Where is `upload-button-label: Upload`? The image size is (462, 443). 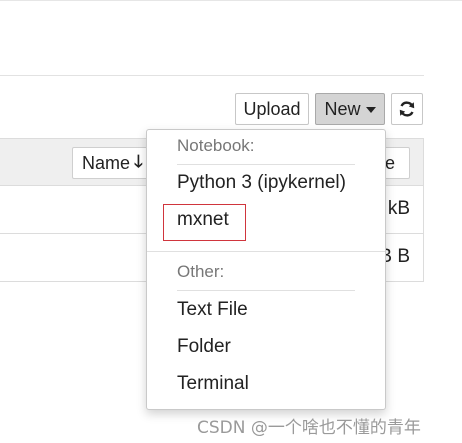 upload-button-label: Upload is located at coordinates (272, 108).